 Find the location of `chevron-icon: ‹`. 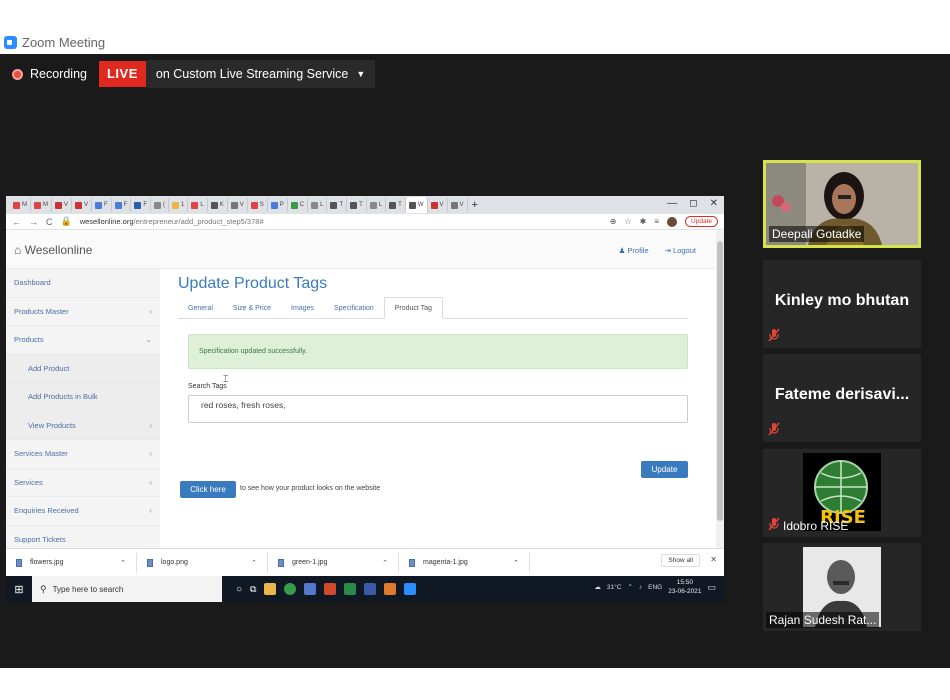

chevron-icon: ‹ is located at coordinates (150, 482).